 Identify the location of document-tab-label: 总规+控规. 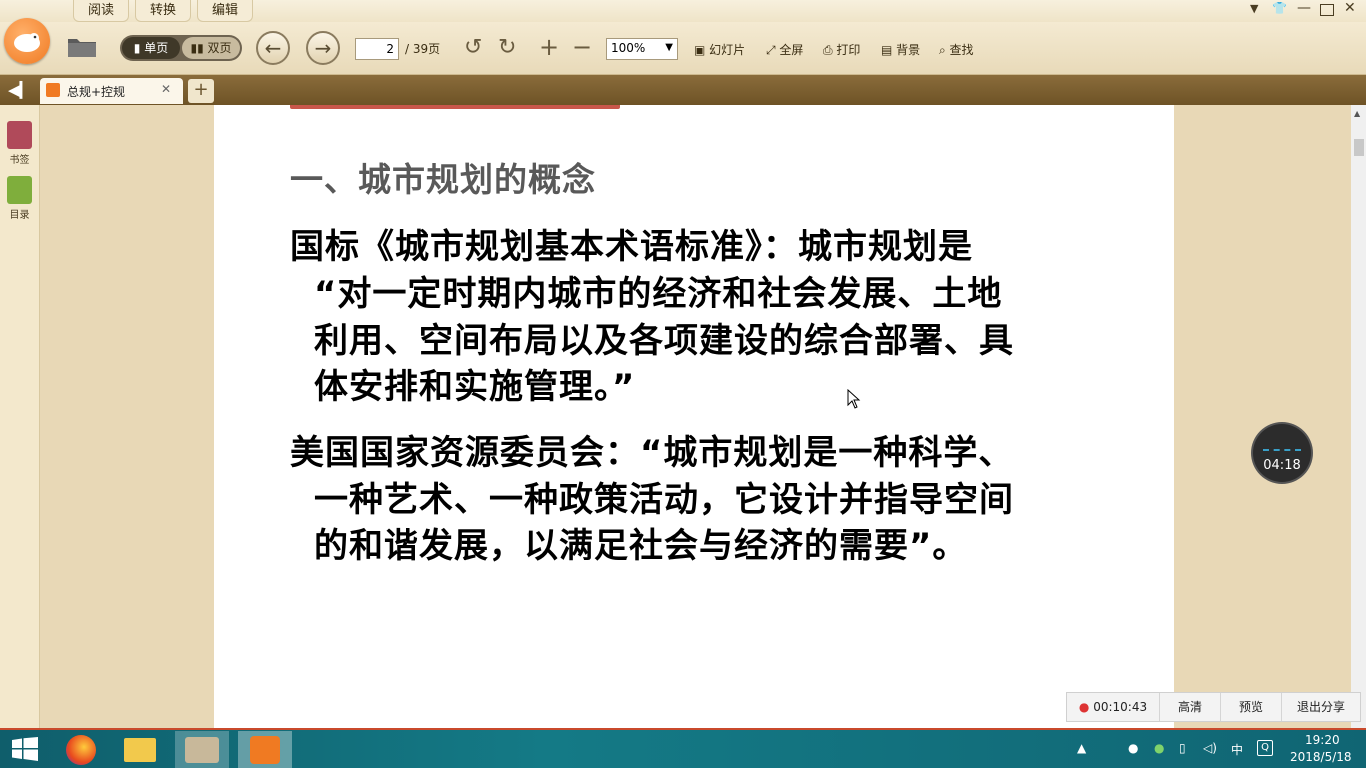
(96, 92).